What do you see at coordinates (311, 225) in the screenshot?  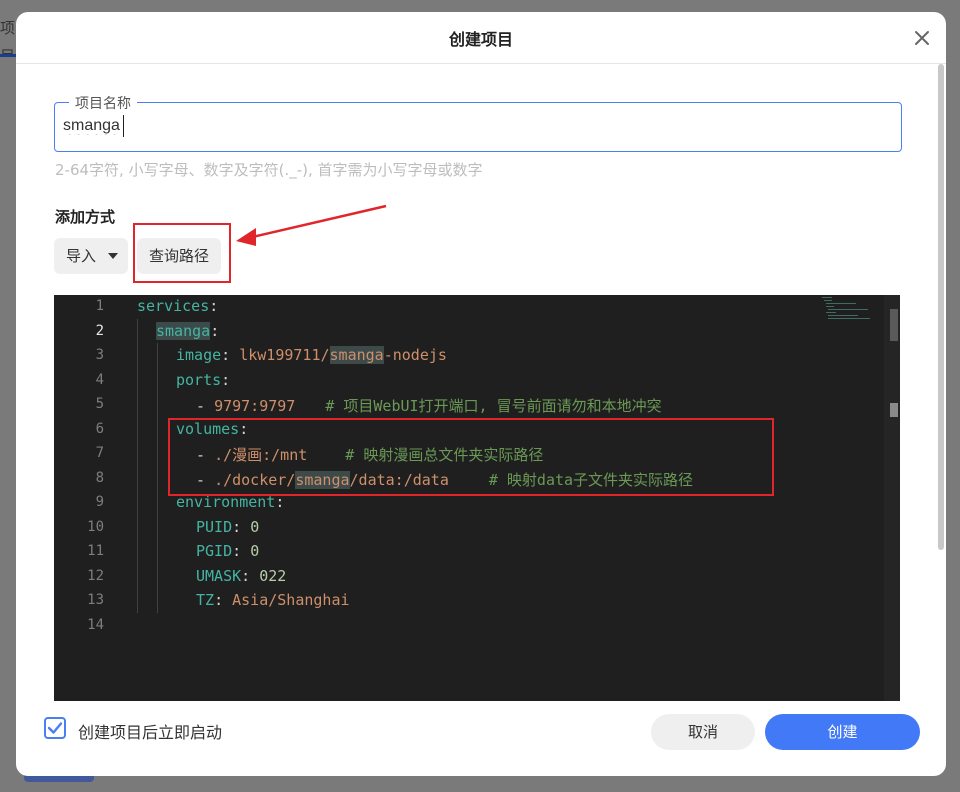 I see `annotation-arrow-icon` at bounding box center [311, 225].